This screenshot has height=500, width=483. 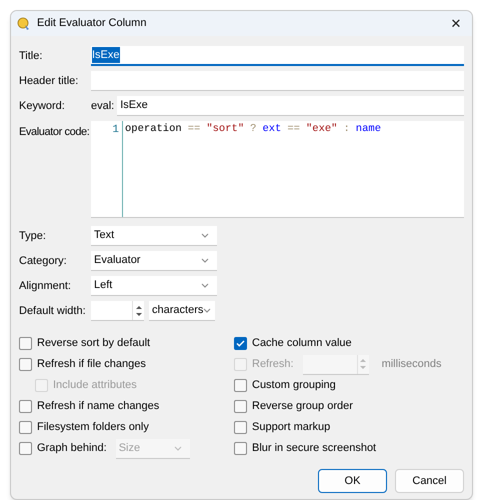 What do you see at coordinates (93, 344) in the screenshot?
I see `option-label: Reverse sort by default` at bounding box center [93, 344].